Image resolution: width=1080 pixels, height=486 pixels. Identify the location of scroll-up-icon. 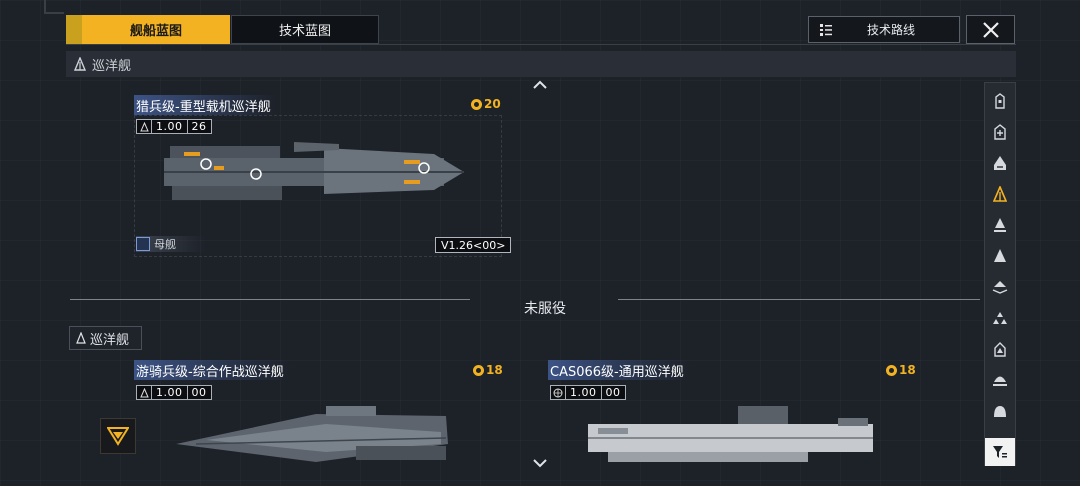
(540, 85).